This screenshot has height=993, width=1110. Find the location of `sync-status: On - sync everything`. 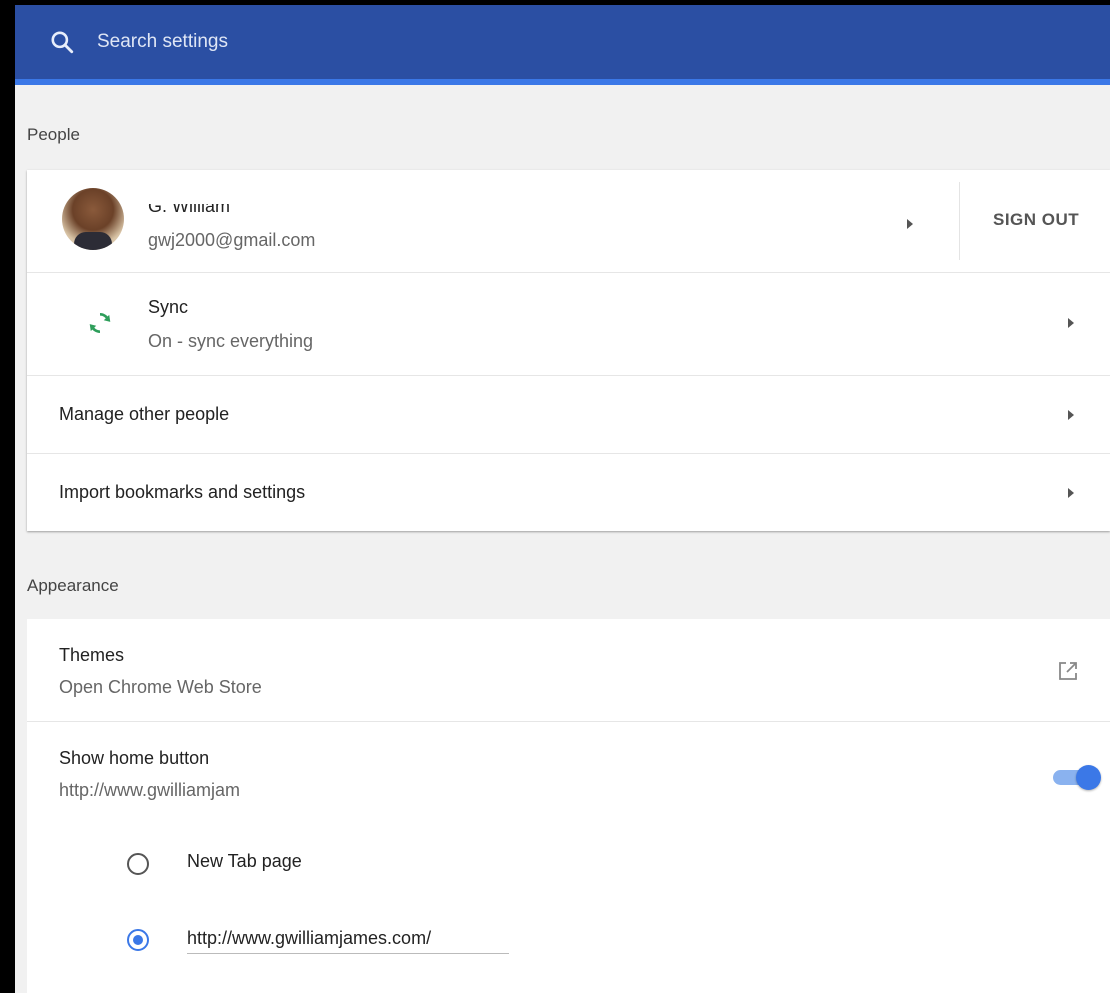

sync-status: On - sync everything is located at coordinates (231, 341).